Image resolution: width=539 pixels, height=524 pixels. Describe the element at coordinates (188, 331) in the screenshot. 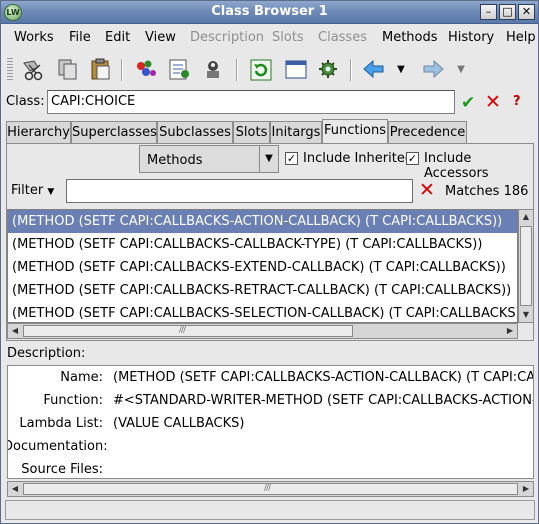

I see `list-horizontal-scroll-thumb: ///` at that location.